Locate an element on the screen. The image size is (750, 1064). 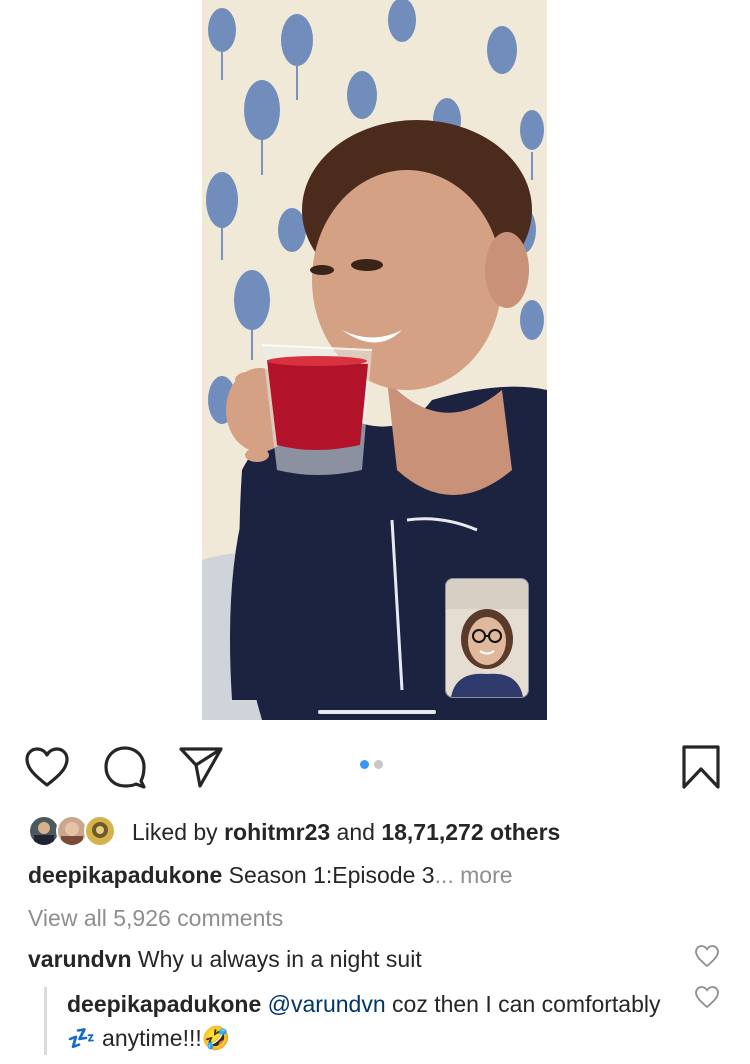
likes-prefix: Liked by is located at coordinates (175, 831).